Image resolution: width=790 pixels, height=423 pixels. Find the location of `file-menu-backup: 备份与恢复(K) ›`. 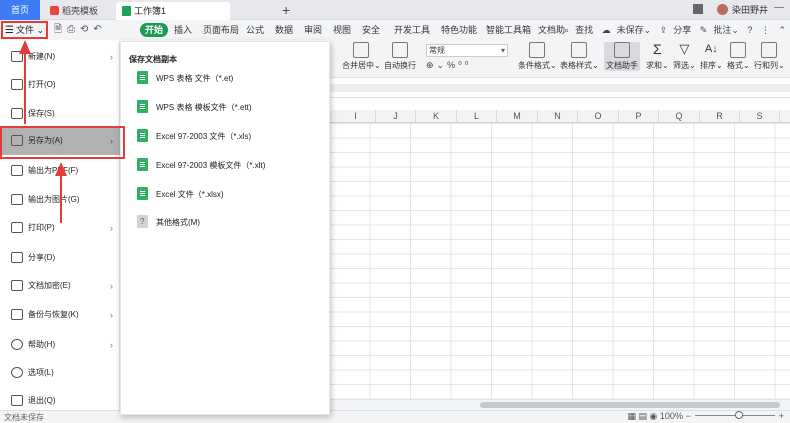

file-menu-backup: 备份与恢复(K) › is located at coordinates (60, 315).